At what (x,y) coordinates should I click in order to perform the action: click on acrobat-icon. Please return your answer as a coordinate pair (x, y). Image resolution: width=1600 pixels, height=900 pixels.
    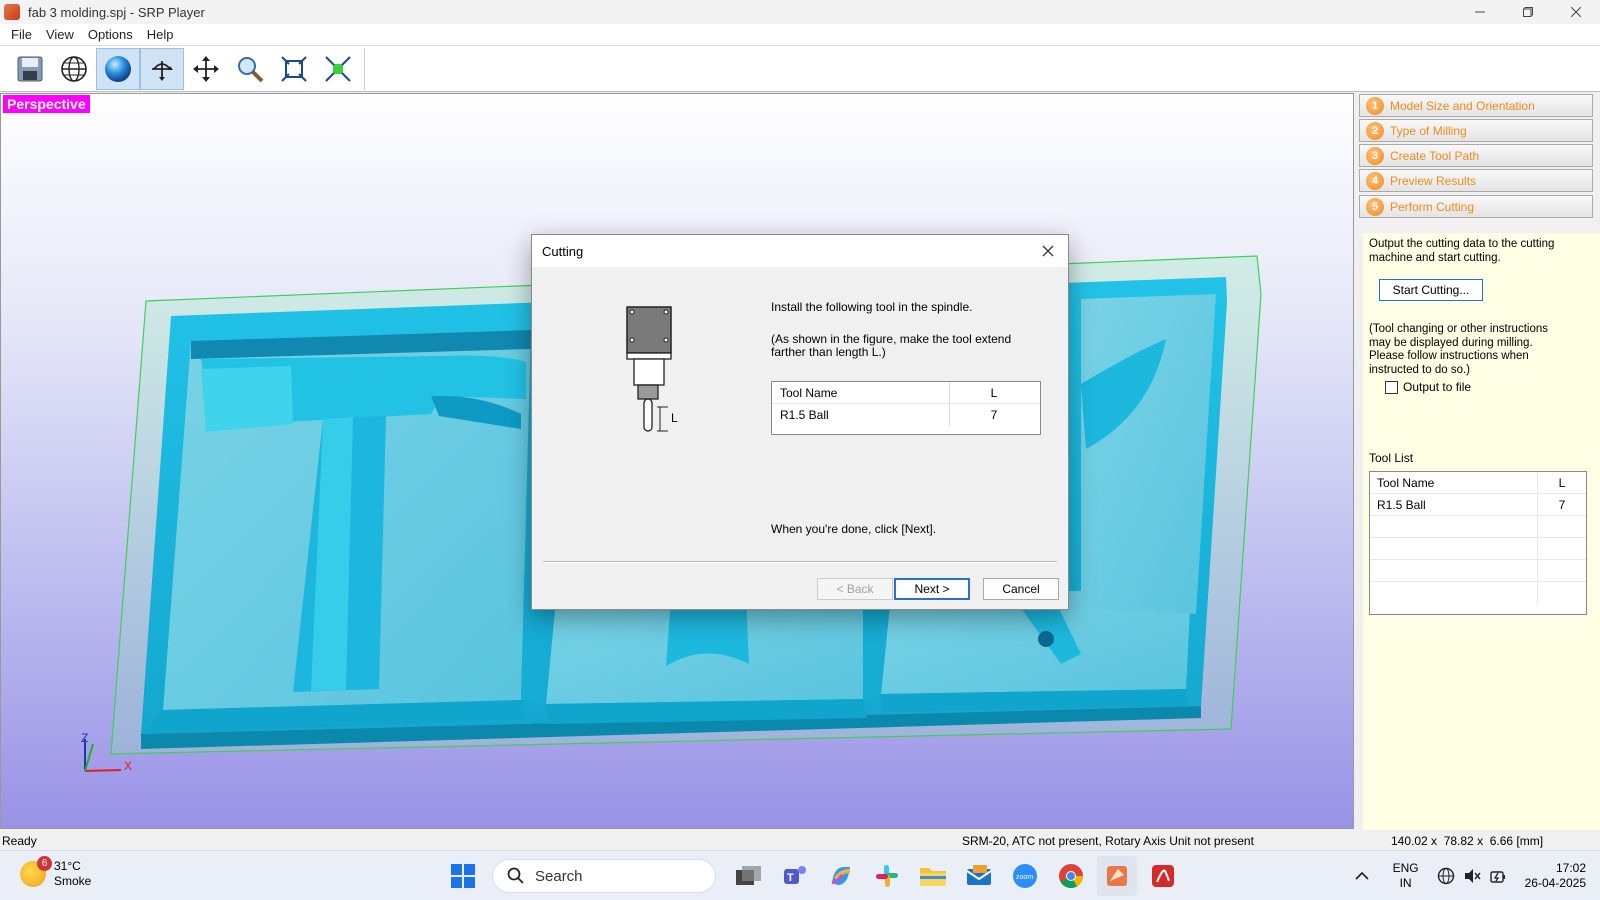
    Looking at the image, I should click on (1163, 876).